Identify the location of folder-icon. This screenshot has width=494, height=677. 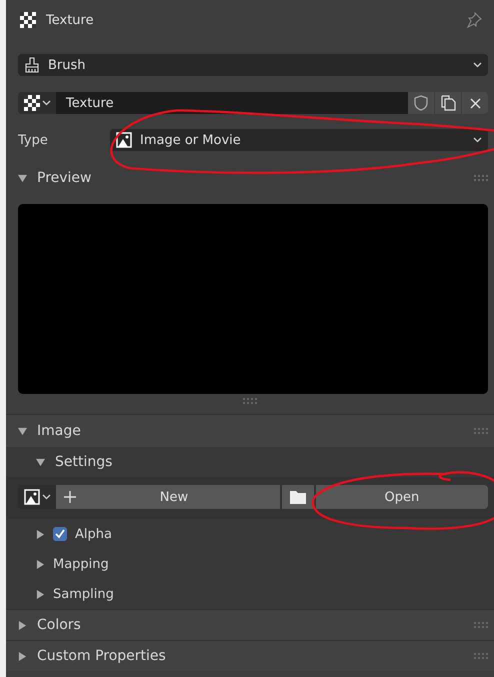
(297, 497).